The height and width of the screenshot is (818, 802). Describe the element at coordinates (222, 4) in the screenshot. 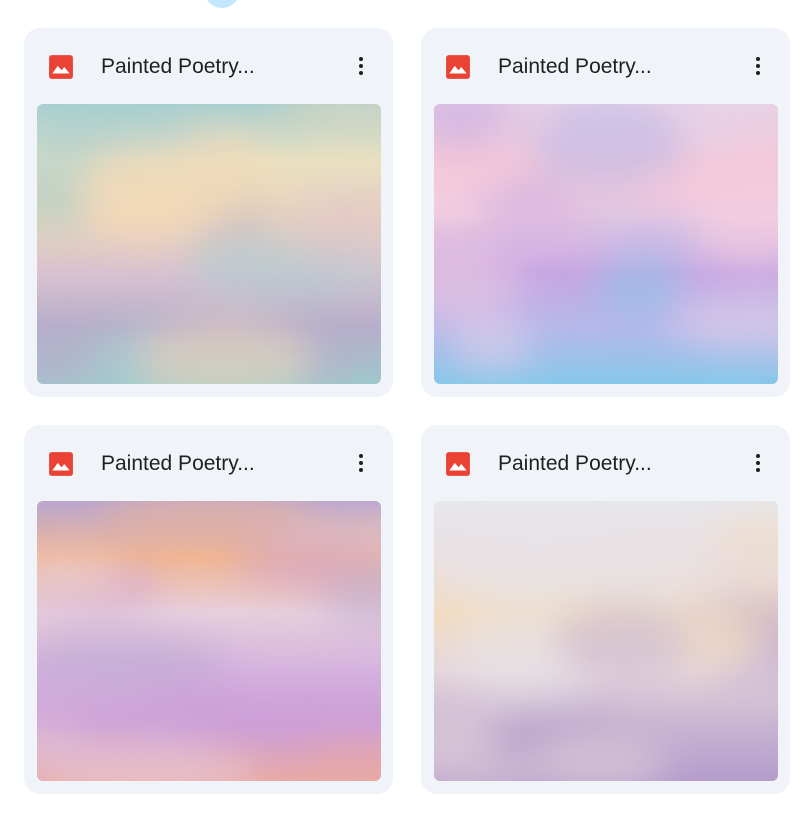

I see `selection-indicator` at that location.